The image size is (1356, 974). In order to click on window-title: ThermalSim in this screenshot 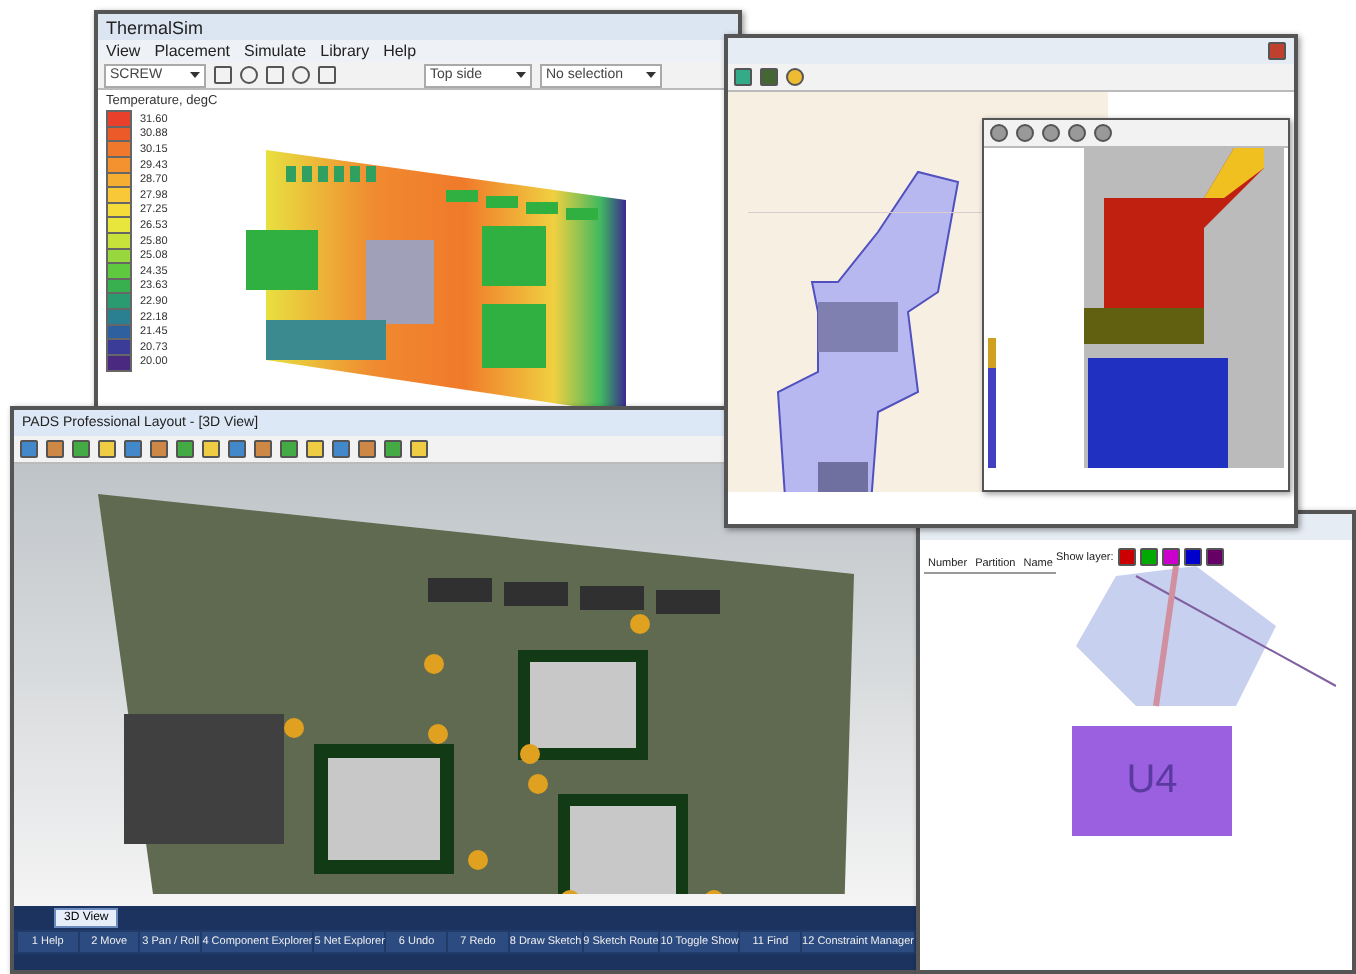, I will do `click(155, 27)`.